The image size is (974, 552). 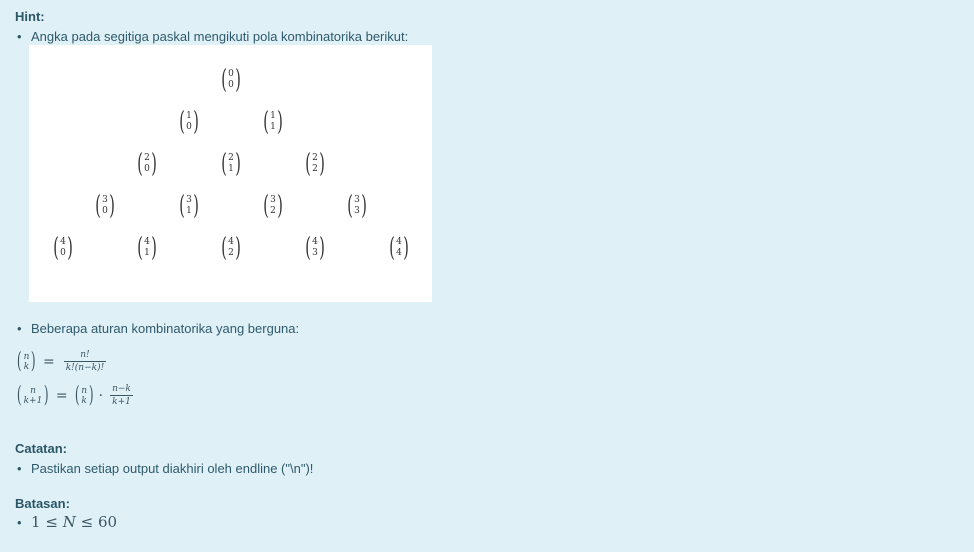 What do you see at coordinates (107, 522) in the screenshot?
I see `constraint-upper: 60` at bounding box center [107, 522].